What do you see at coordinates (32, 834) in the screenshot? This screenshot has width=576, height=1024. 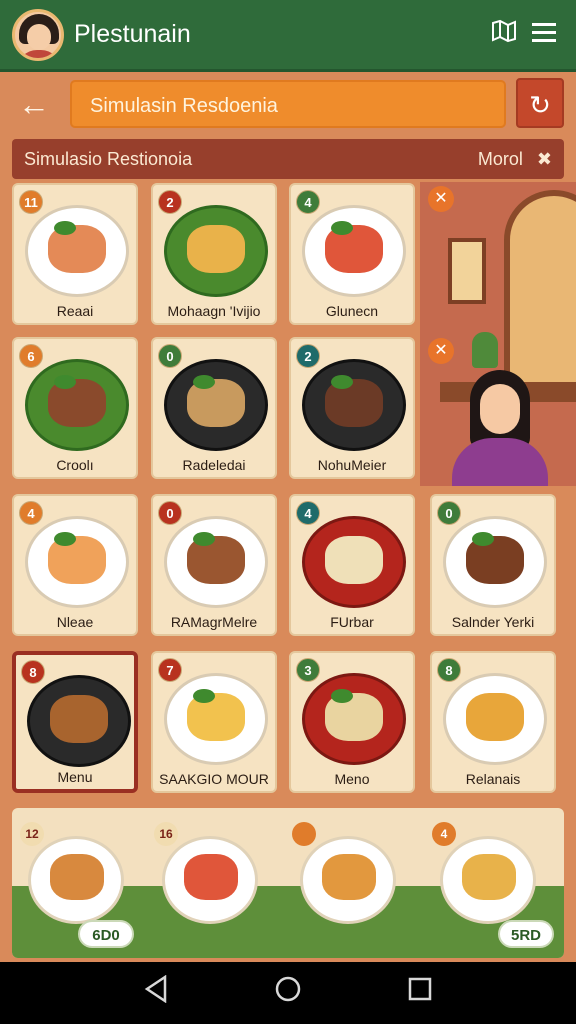 I see `dish-badge: 12` at bounding box center [32, 834].